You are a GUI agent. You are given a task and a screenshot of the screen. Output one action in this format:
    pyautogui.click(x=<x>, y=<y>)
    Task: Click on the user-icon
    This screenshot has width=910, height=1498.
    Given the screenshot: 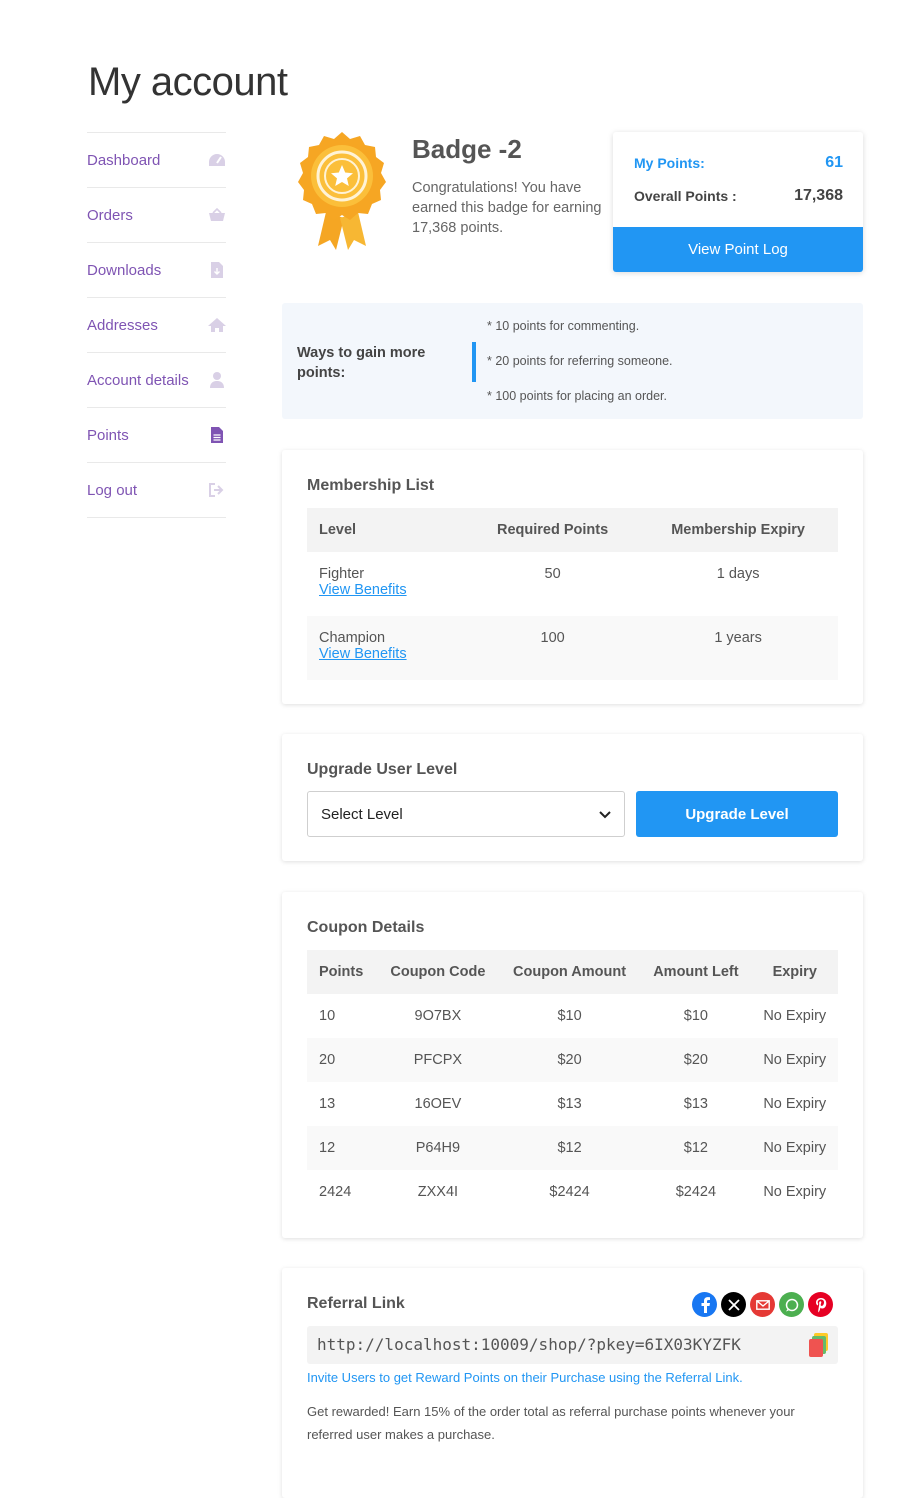 What is the action you would take?
    pyautogui.click(x=217, y=380)
    